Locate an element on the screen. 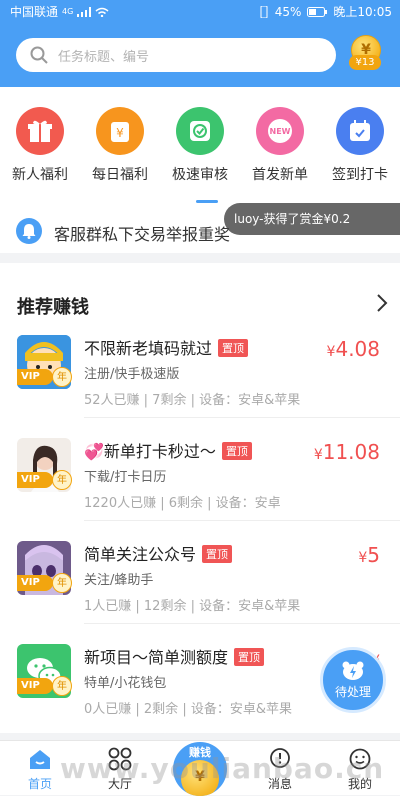  task-title: 💞新单打卡秒过～ 置顶 is located at coordinates (168, 450).